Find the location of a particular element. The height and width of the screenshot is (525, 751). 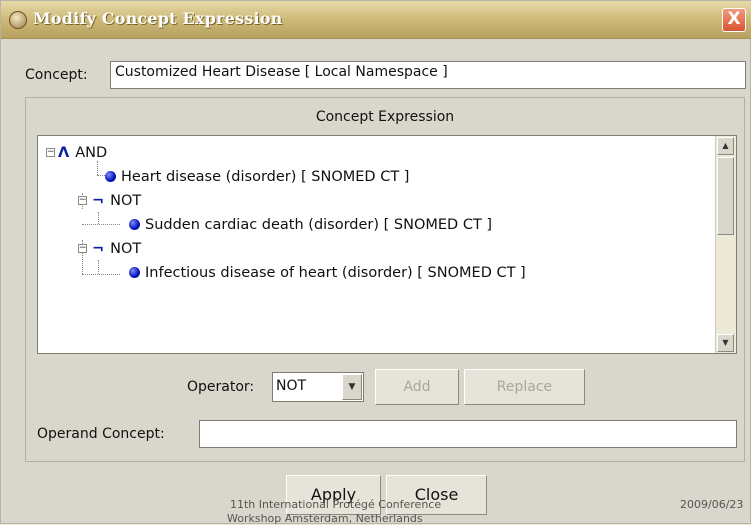

add-button: Add is located at coordinates (417, 387).